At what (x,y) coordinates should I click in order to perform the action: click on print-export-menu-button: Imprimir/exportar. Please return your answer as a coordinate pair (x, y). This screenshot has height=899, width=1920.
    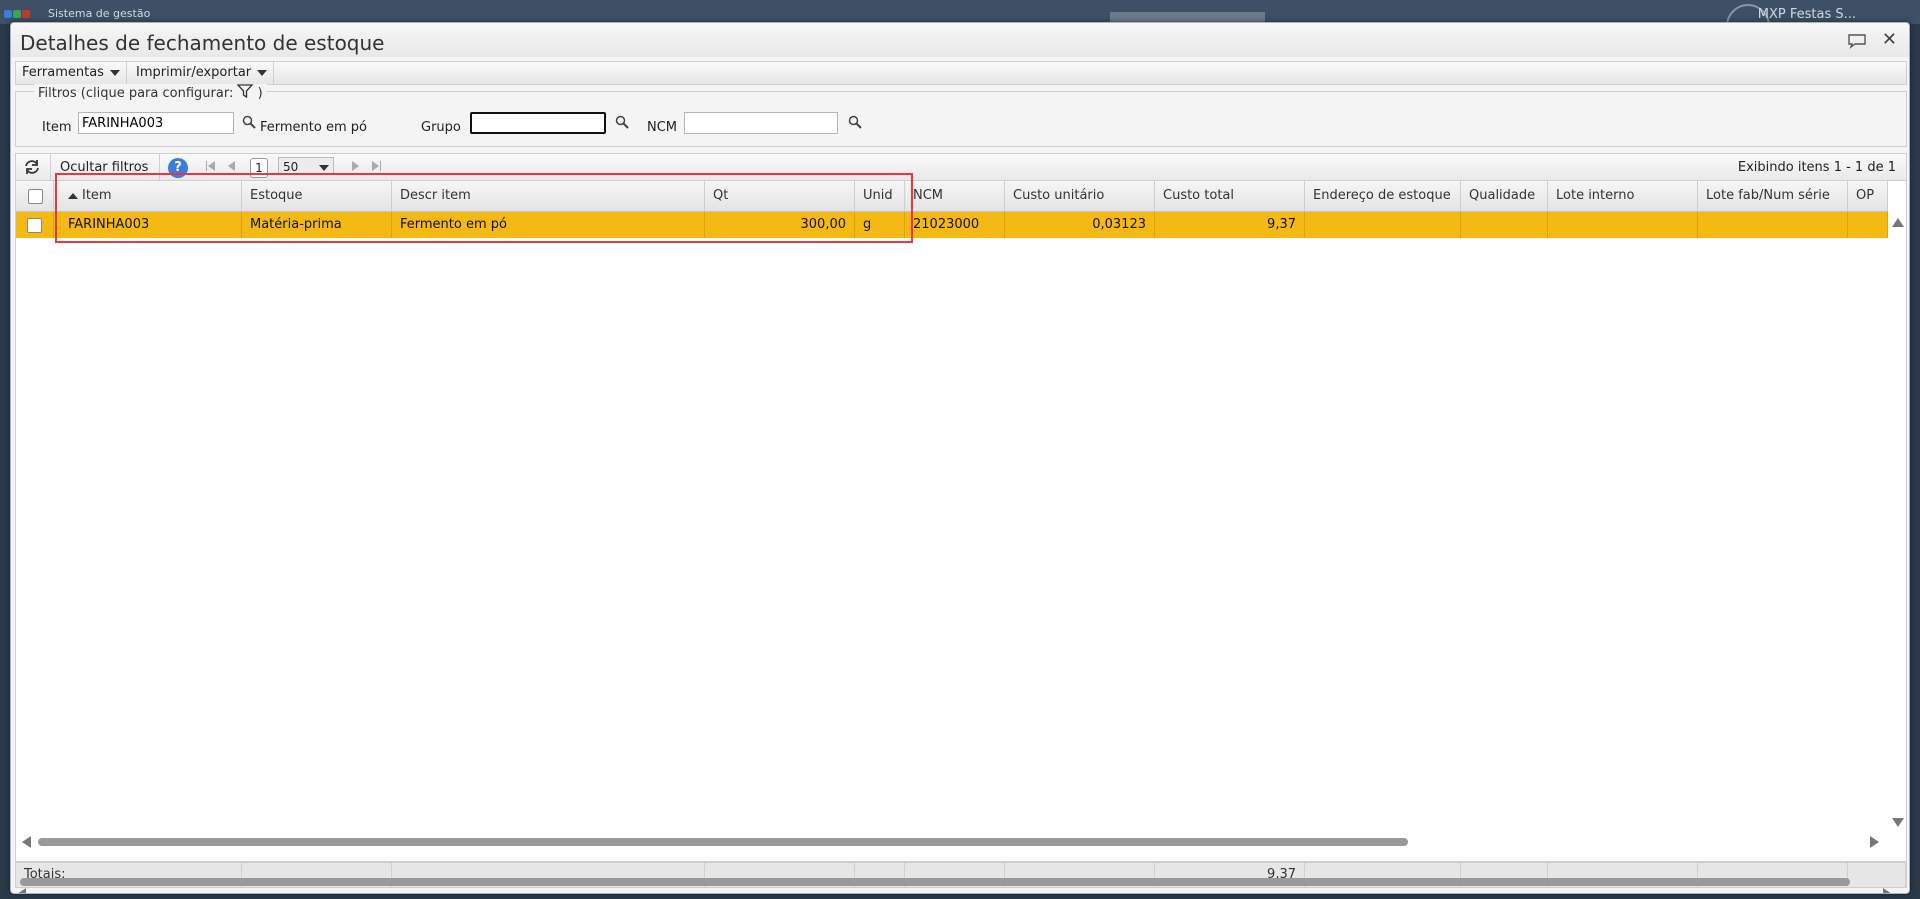
    Looking at the image, I should click on (202, 73).